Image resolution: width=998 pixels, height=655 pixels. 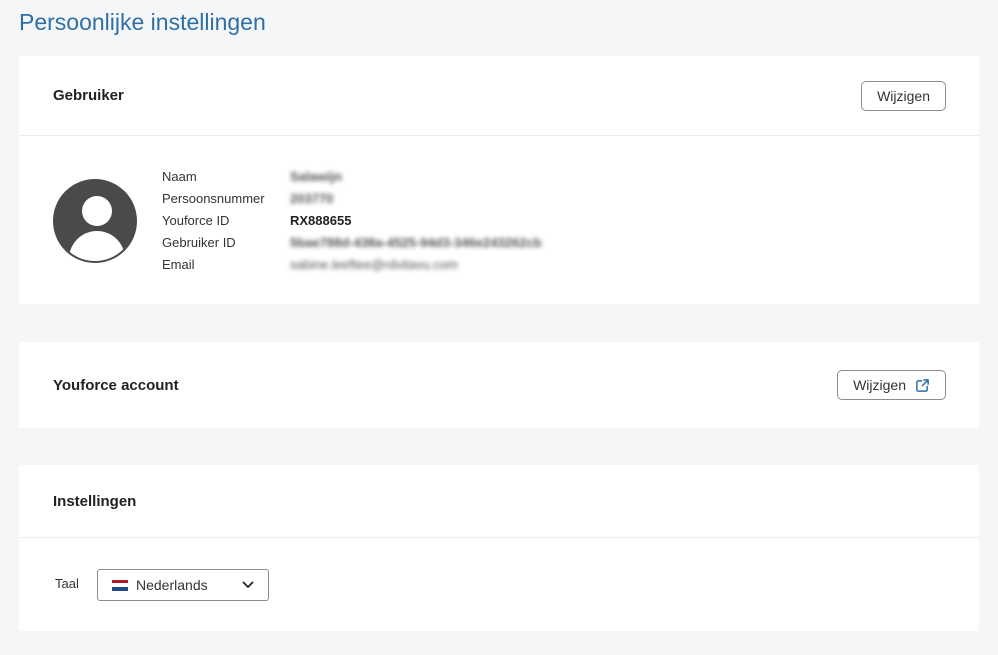 I want to click on avatar-body, so click(x=97, y=246).